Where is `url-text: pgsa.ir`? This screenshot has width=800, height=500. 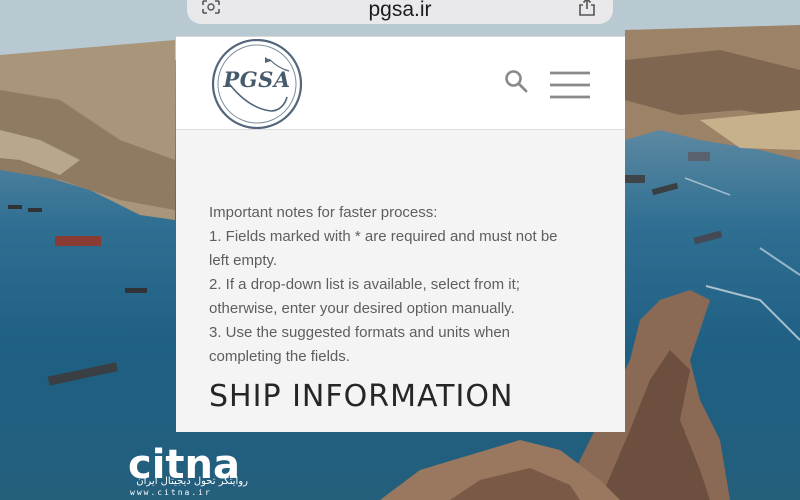 url-text: pgsa.ir is located at coordinates (399, 11).